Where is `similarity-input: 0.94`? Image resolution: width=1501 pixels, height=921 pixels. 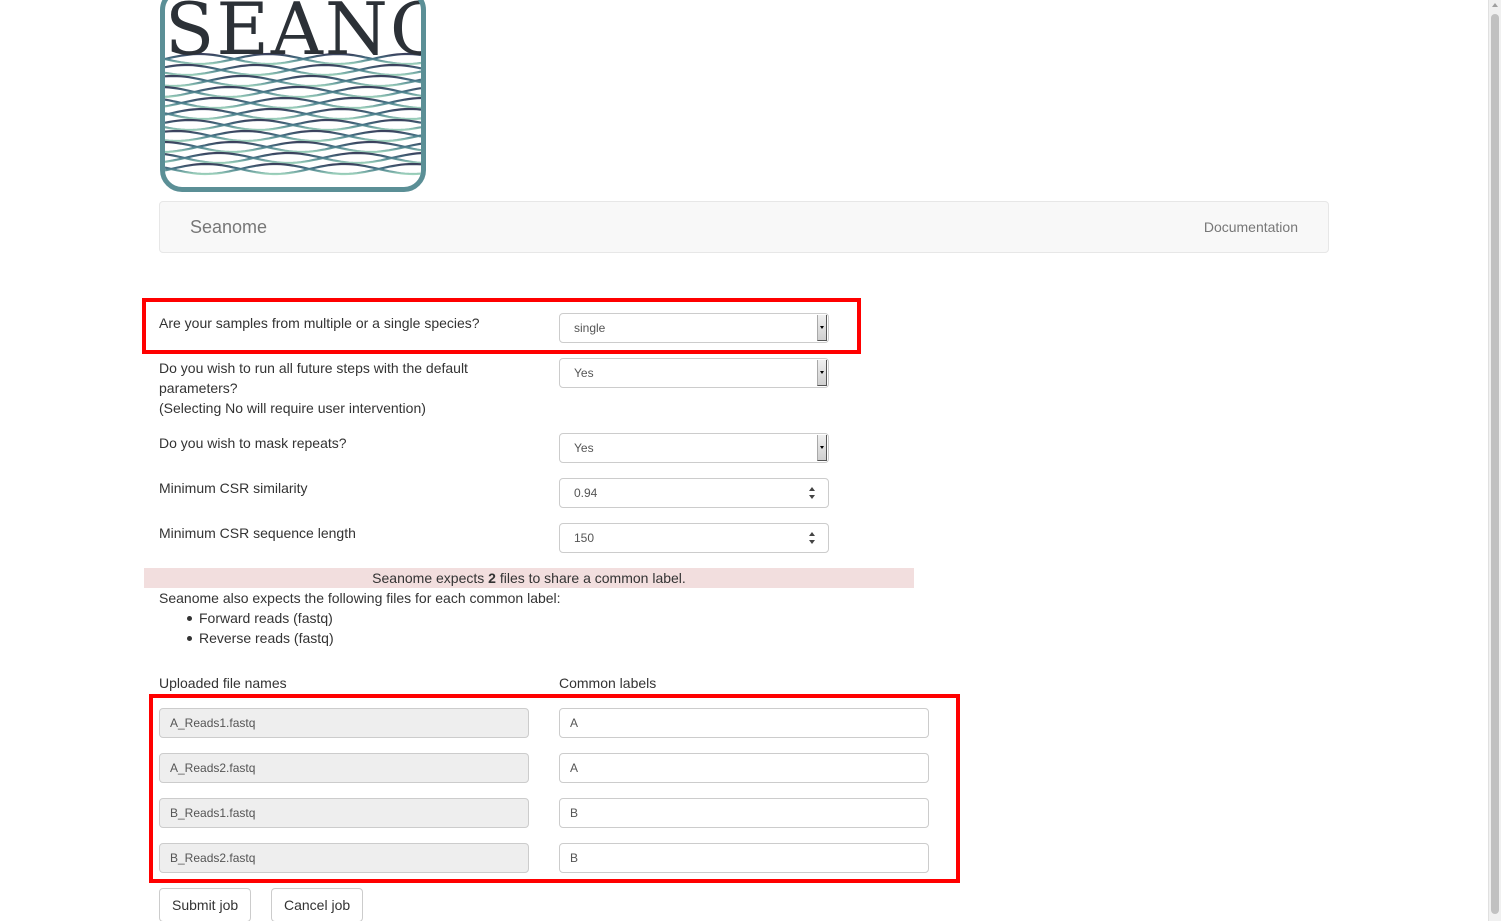 similarity-input: 0.94 is located at coordinates (694, 493).